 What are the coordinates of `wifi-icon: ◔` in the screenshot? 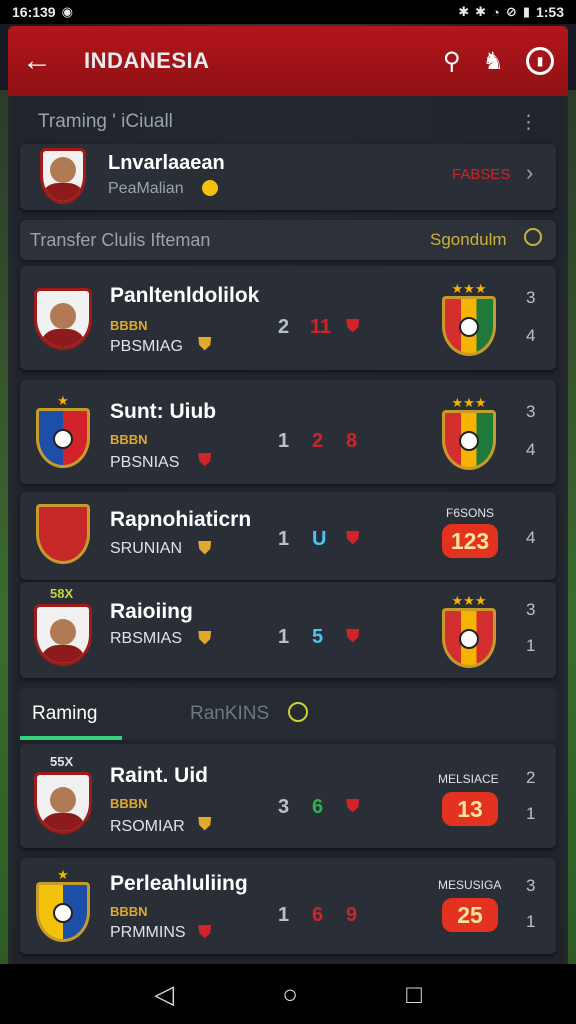 It's located at (496, 12).